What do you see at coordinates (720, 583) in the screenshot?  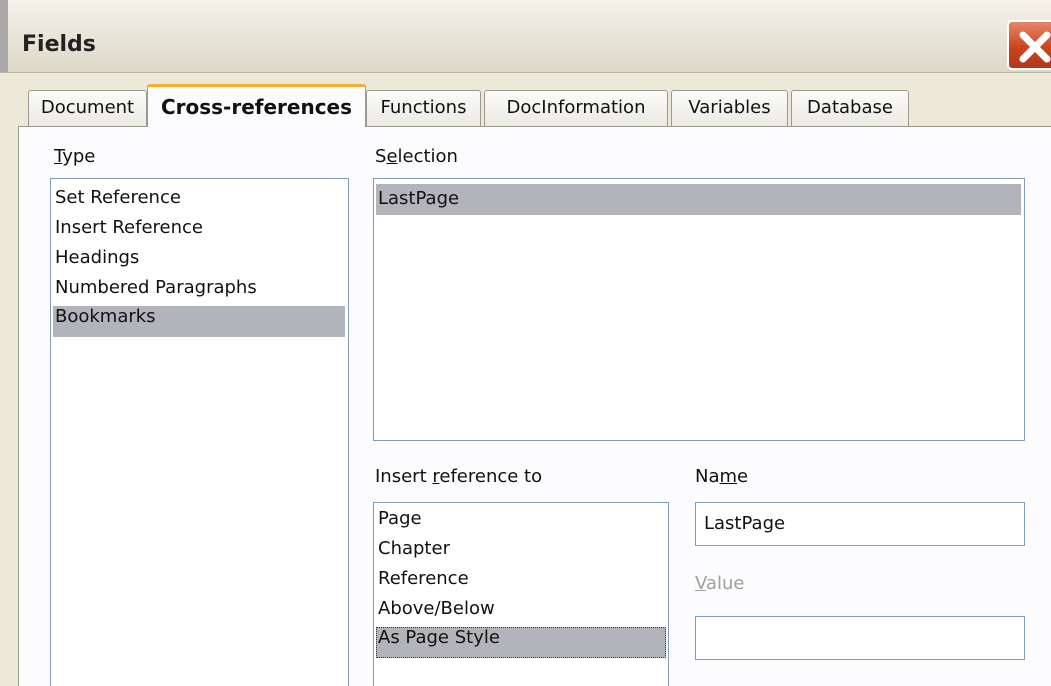 I see `value-label: Value` at bounding box center [720, 583].